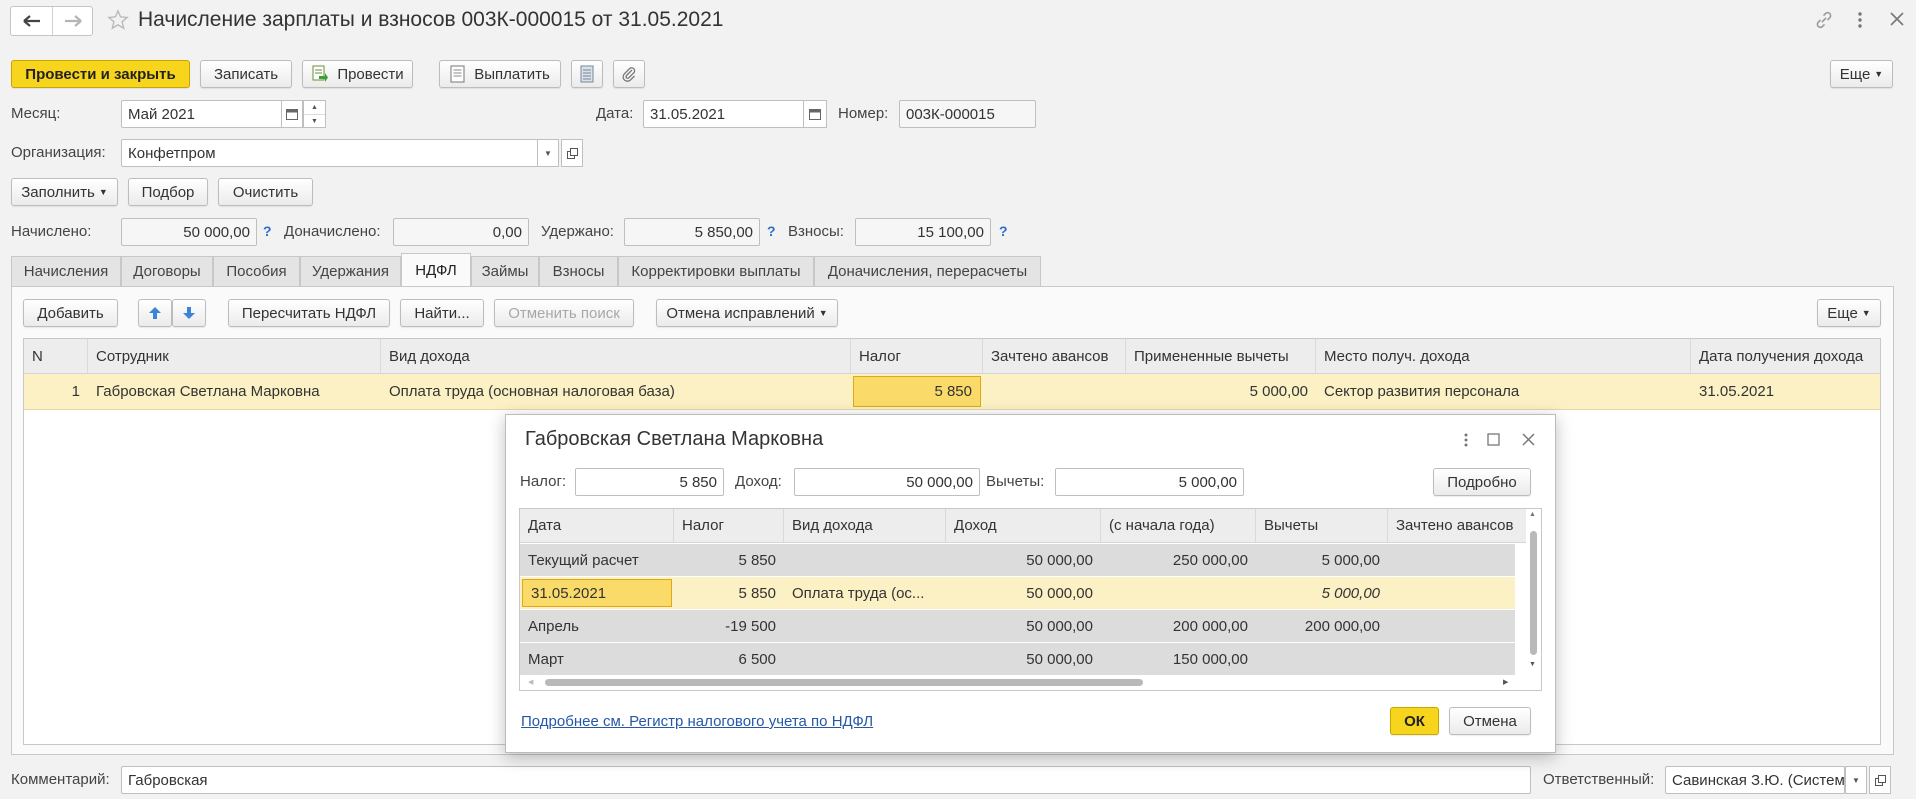 The width and height of the screenshot is (1916, 799). Describe the element at coordinates (1003, 231) in the screenshot. I see `contributions-help-icon: ?` at that location.